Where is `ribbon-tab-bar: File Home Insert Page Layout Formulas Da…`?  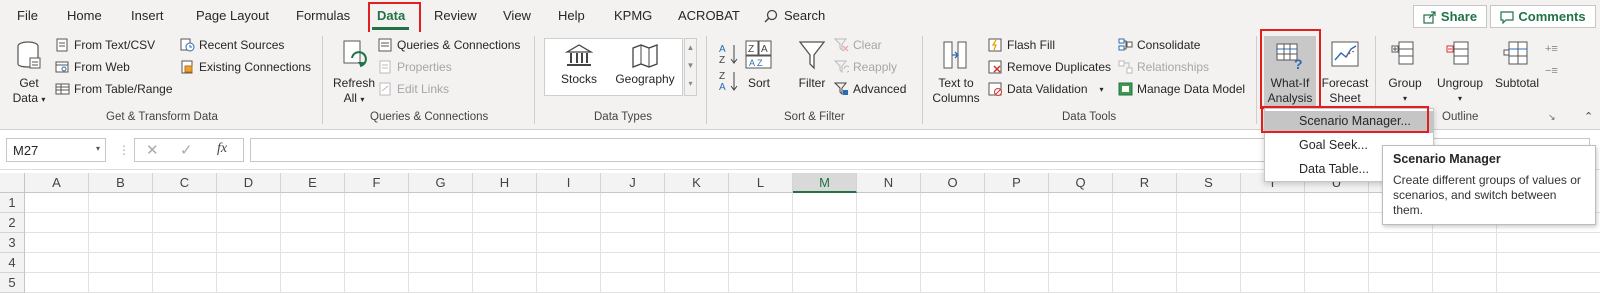 ribbon-tab-bar: File Home Insert Page Layout Formulas Da… is located at coordinates (800, 17).